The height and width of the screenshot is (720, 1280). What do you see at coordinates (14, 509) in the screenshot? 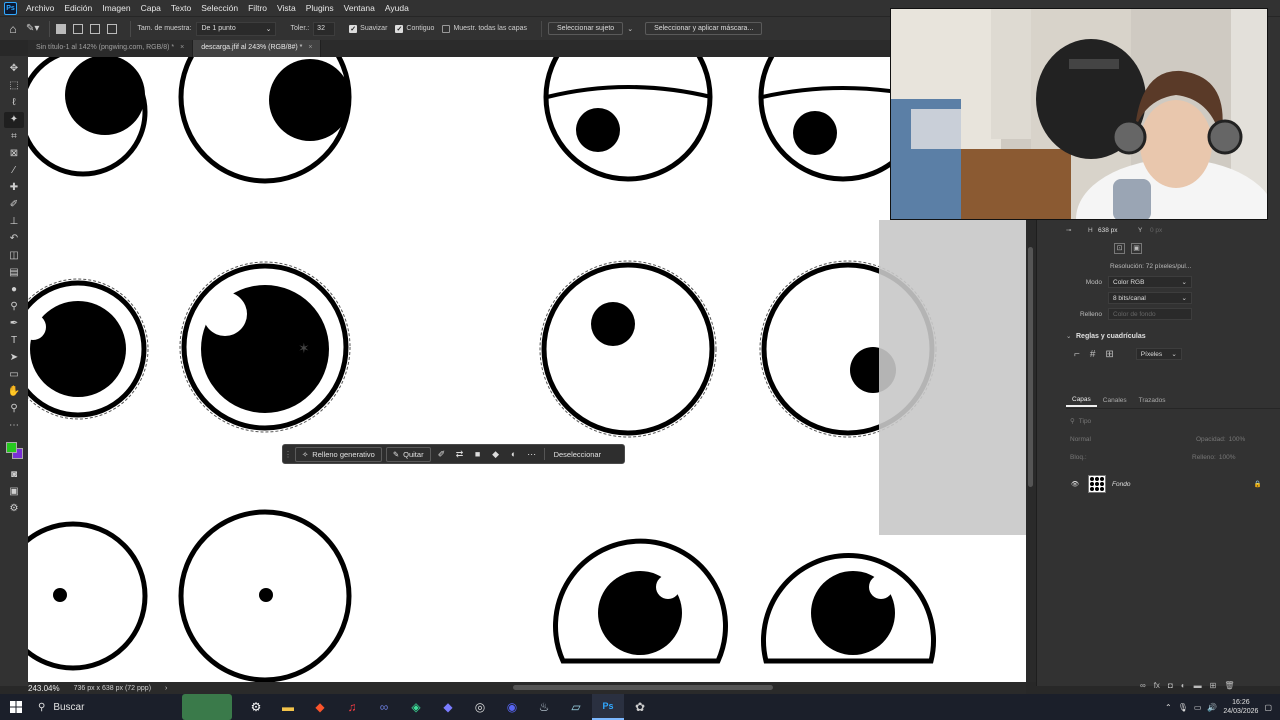
I see `edit-toolbar-icon: ⚙` at bounding box center [14, 509].